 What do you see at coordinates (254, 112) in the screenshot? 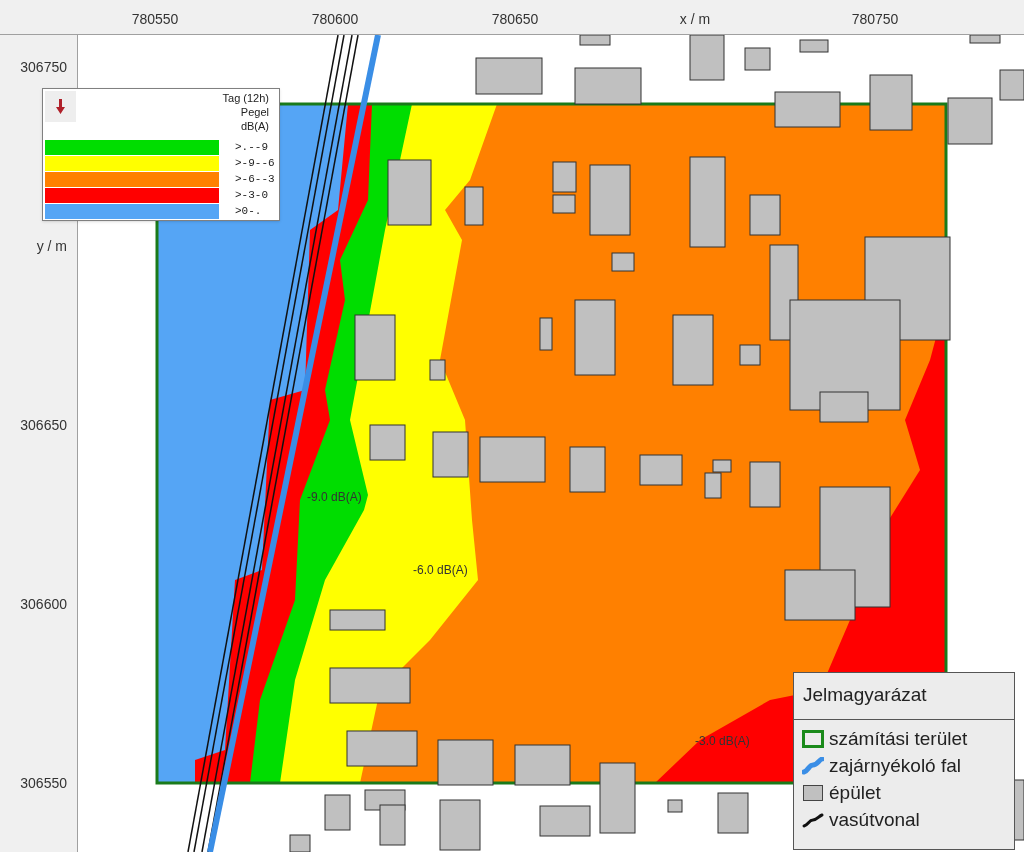
I see `legend-title: Pegel` at bounding box center [254, 112].